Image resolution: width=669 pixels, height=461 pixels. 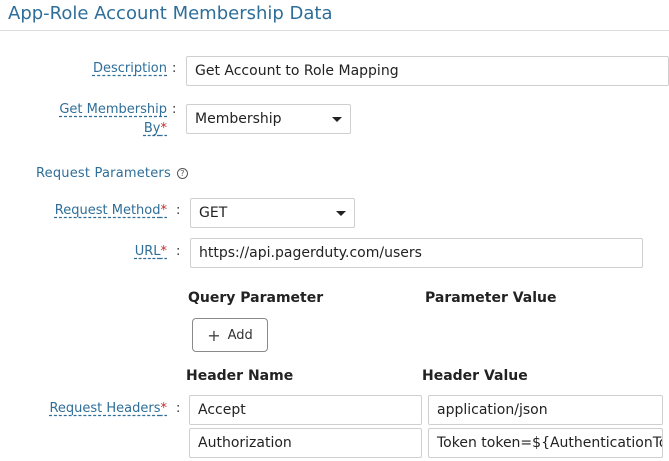 What do you see at coordinates (214, 335) in the screenshot?
I see `plus-icon: +` at bounding box center [214, 335].